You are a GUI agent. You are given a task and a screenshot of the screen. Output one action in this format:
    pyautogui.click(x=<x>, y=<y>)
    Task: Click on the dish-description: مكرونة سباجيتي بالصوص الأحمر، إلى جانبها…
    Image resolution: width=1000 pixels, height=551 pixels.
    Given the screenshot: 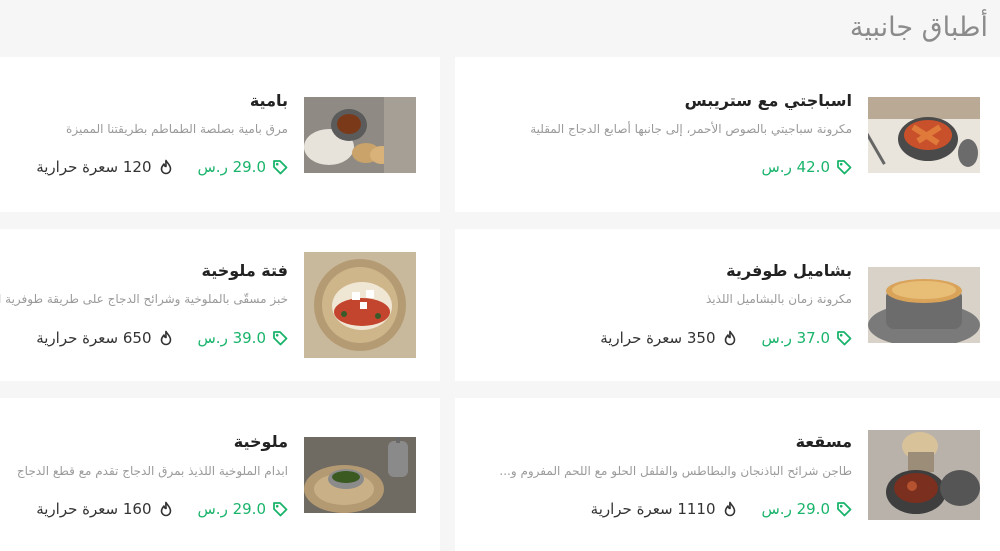 What is the action you would take?
    pyautogui.click(x=691, y=129)
    